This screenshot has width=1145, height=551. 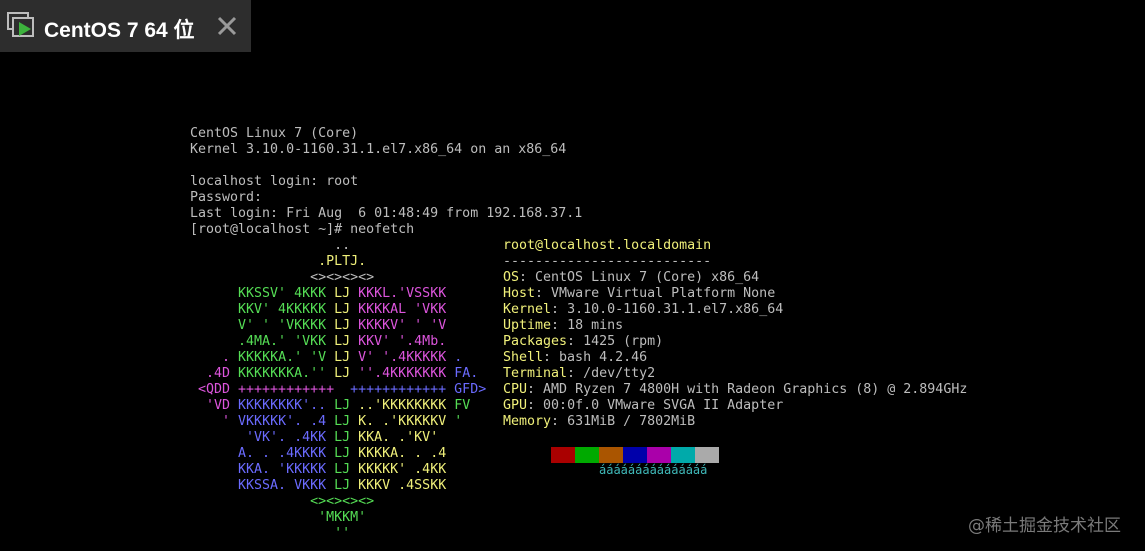 I want to click on logo-segment: KKKKA. . .4, so click(x=402, y=453).